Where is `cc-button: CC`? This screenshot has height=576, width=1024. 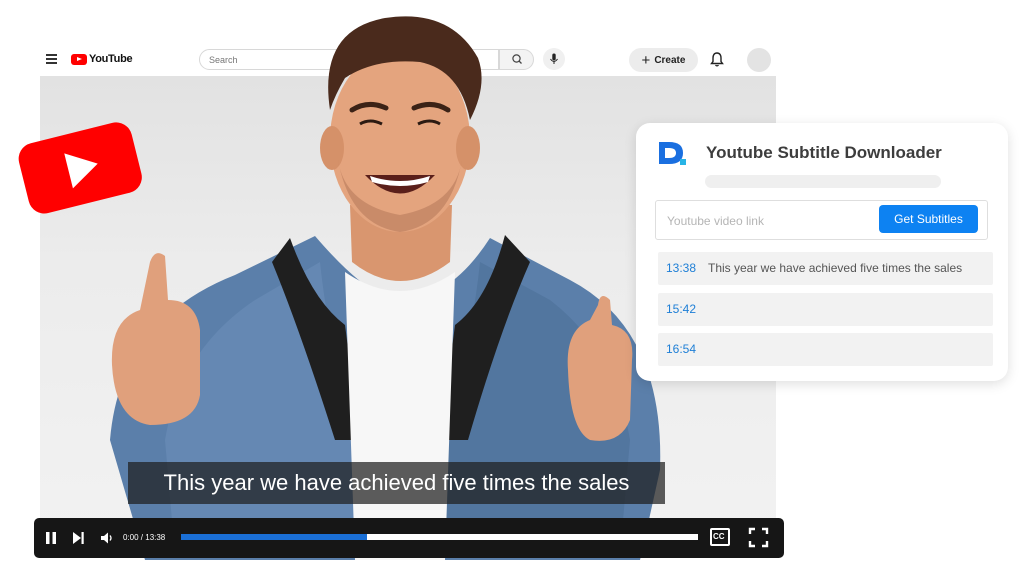
cc-button: CC is located at coordinates (720, 537).